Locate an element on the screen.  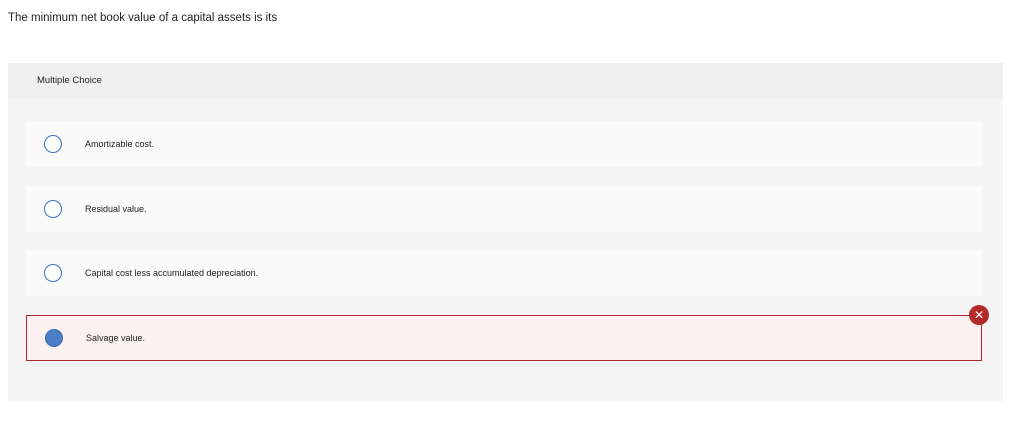
radio-button-selected-icon is located at coordinates (54, 338).